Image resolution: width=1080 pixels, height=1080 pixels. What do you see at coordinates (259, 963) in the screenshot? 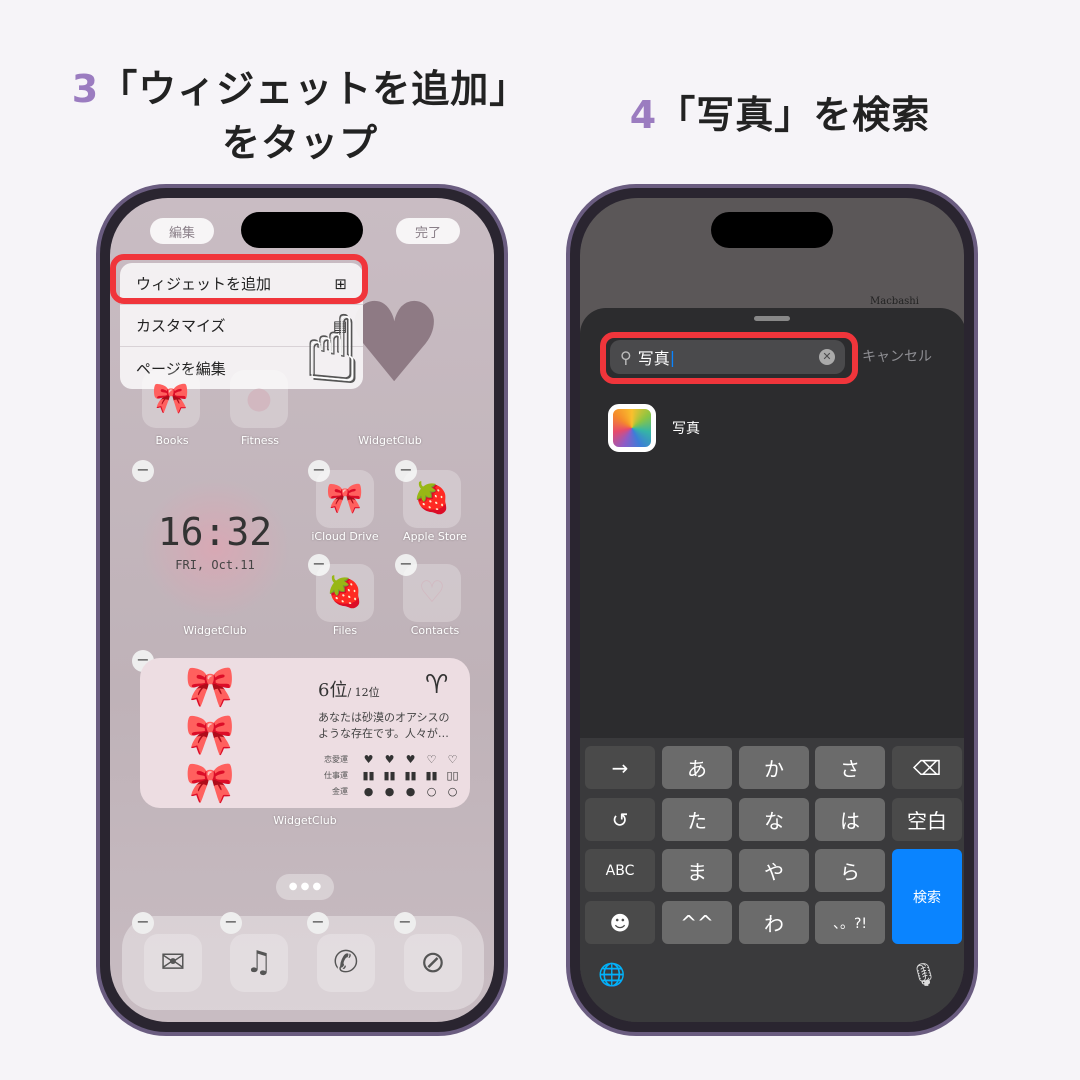
I see `music-icon: ♫` at bounding box center [259, 963].